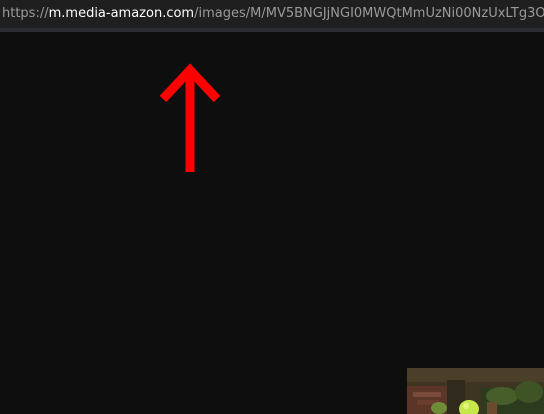 This screenshot has width=544, height=414. What do you see at coordinates (25, 13) in the screenshot?
I see `url-scheme: https://` at bounding box center [25, 13].